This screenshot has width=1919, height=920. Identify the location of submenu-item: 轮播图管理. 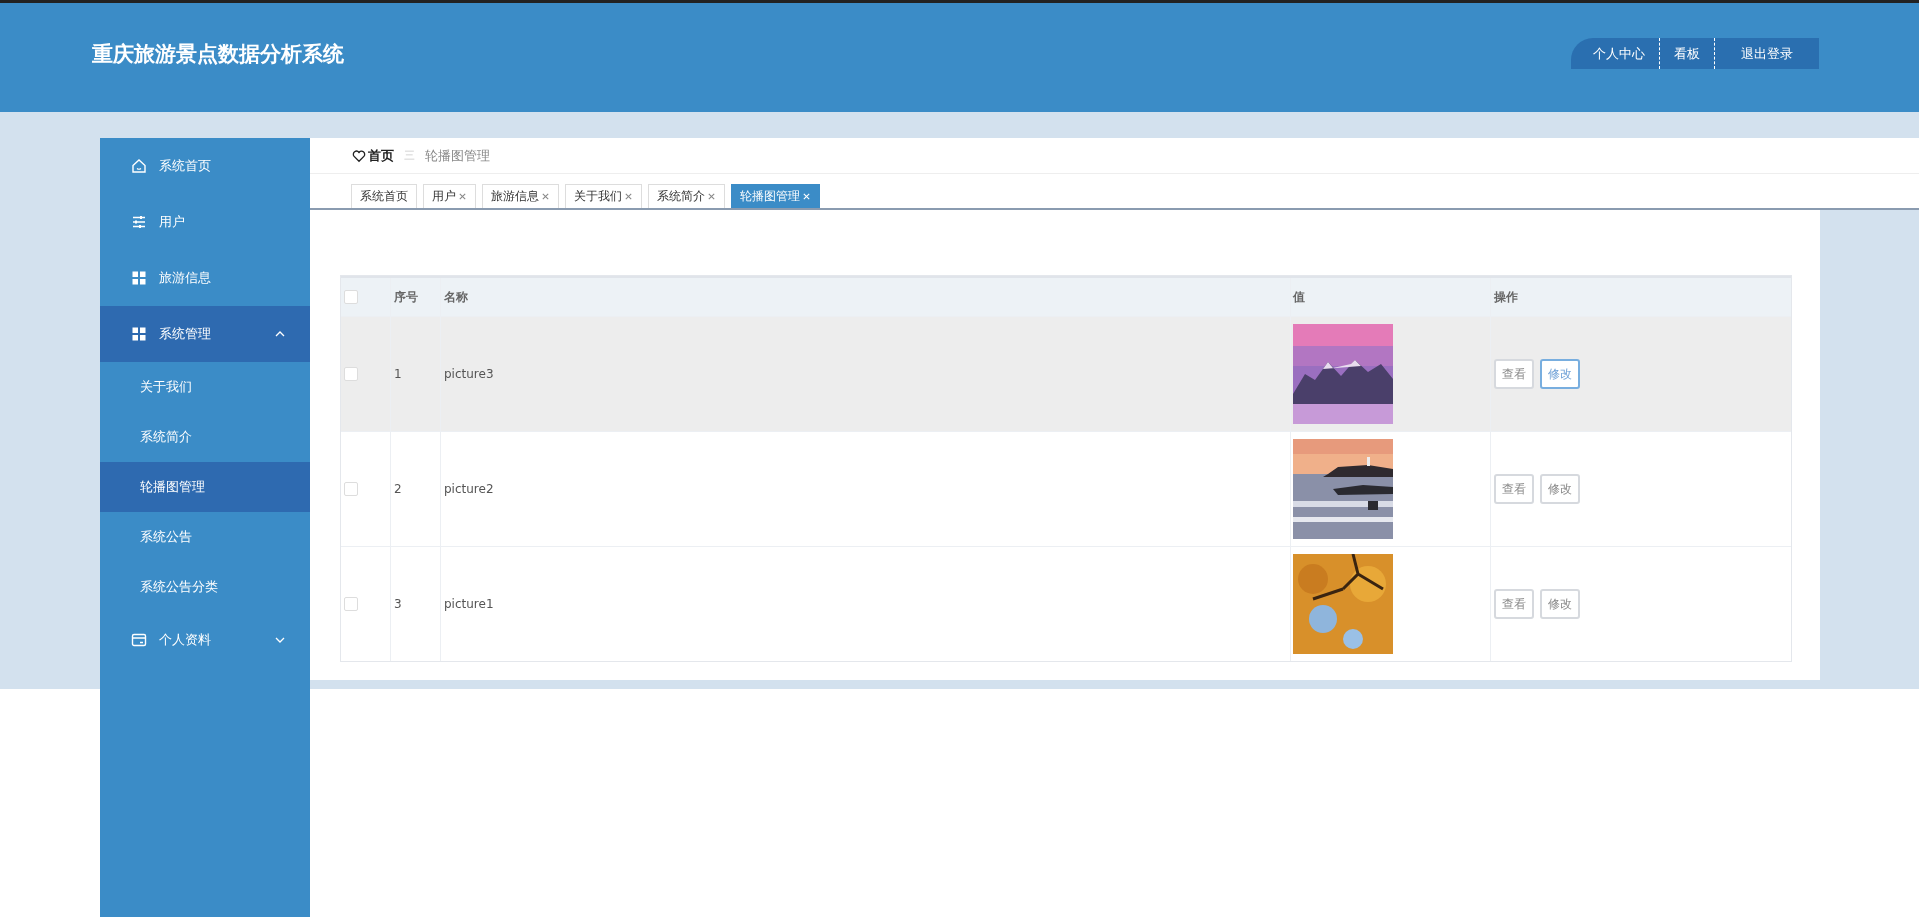
(205, 487).